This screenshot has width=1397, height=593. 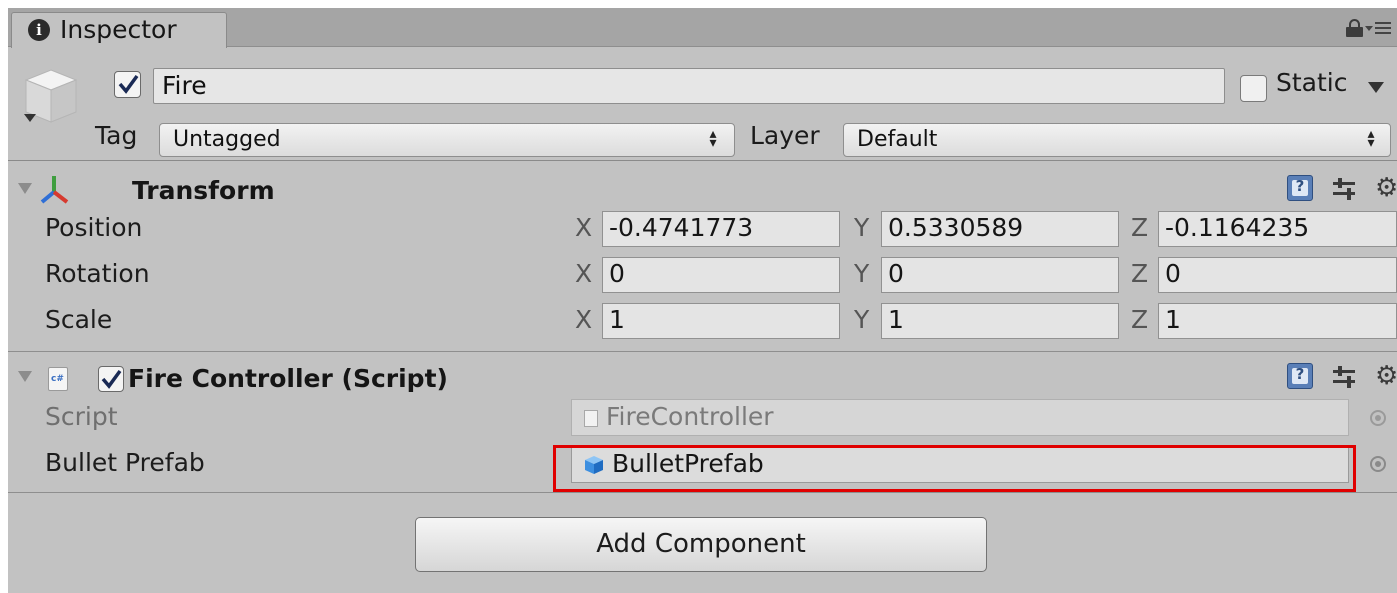 What do you see at coordinates (54, 189) in the screenshot?
I see `transform-axes-icon` at bounding box center [54, 189].